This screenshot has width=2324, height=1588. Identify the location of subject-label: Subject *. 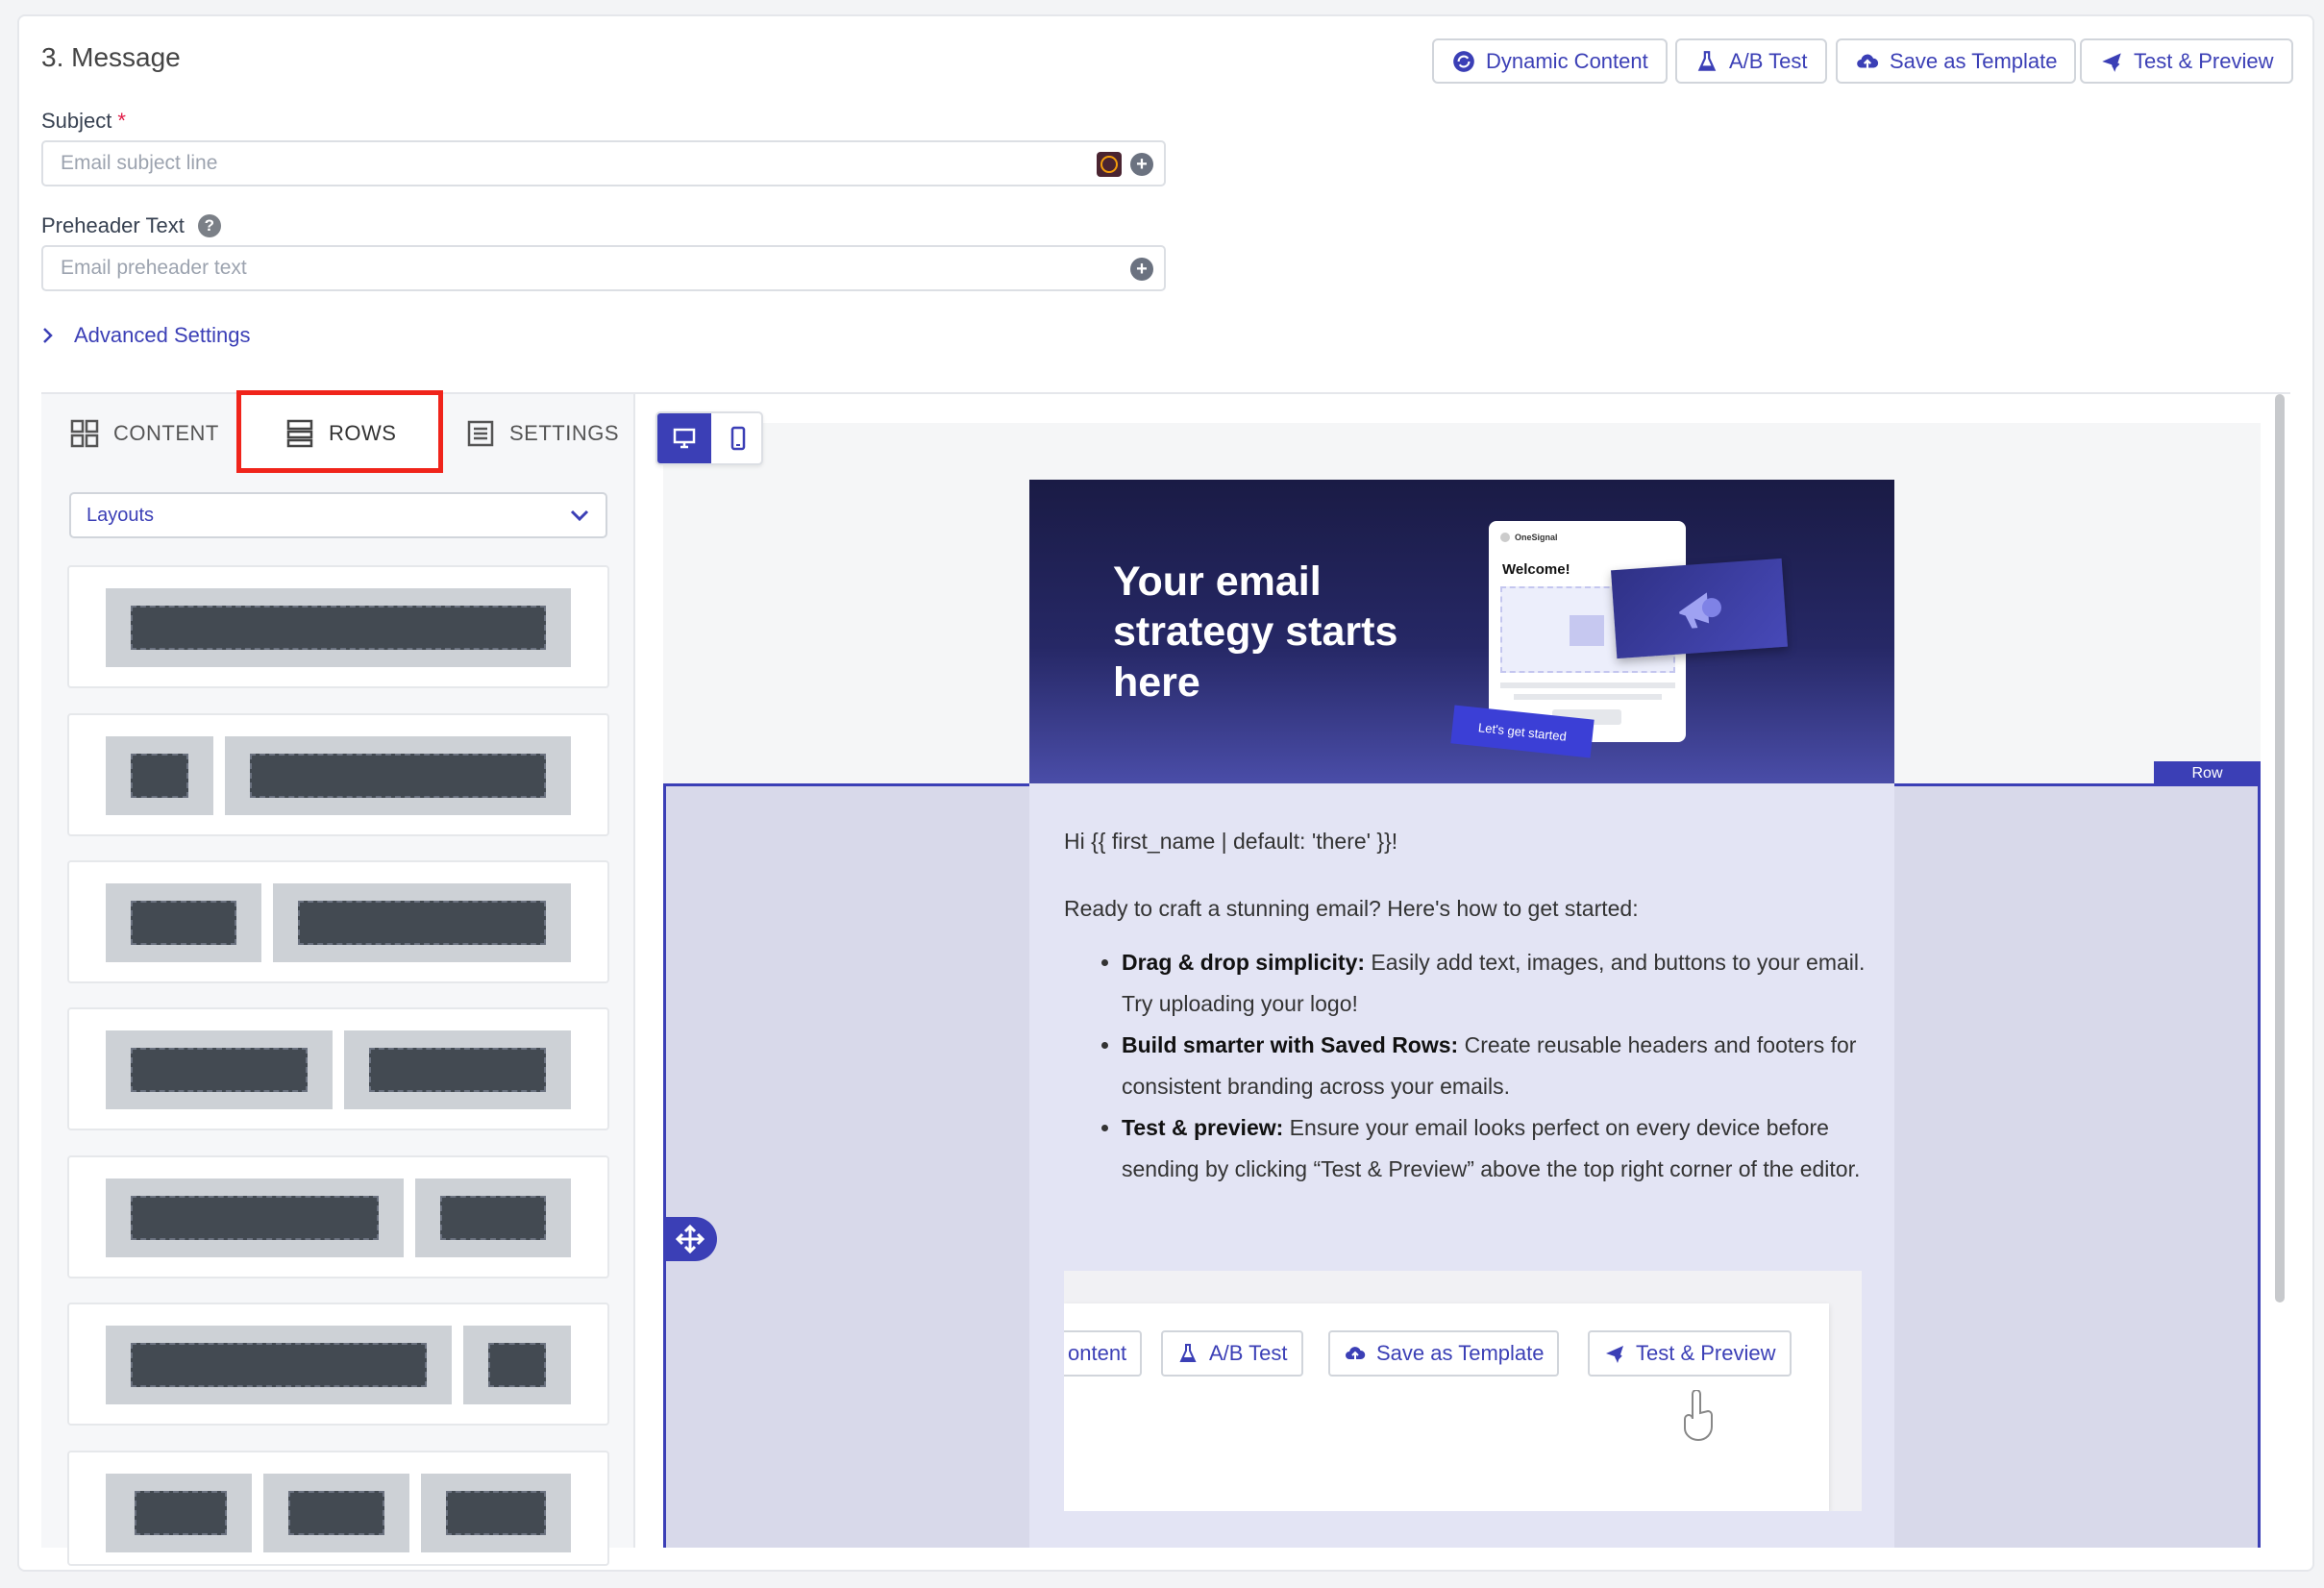
(83, 121).